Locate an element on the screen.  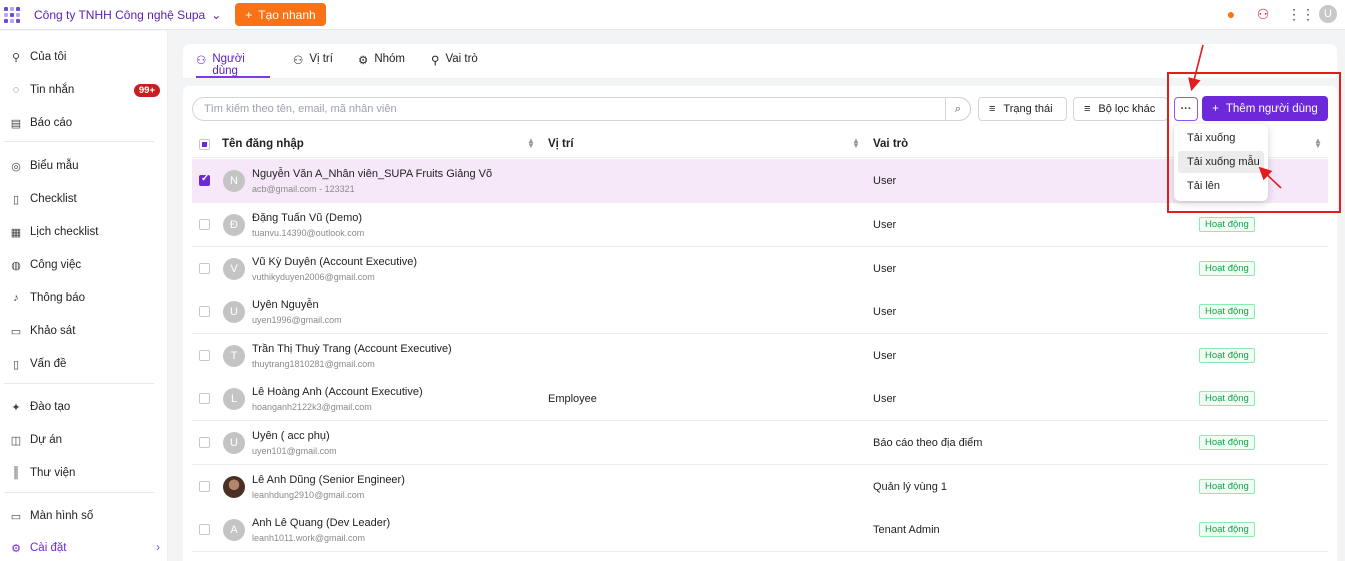
user-name: Anh Lê Quang (Dev Leader) is located at coordinates (321, 523).